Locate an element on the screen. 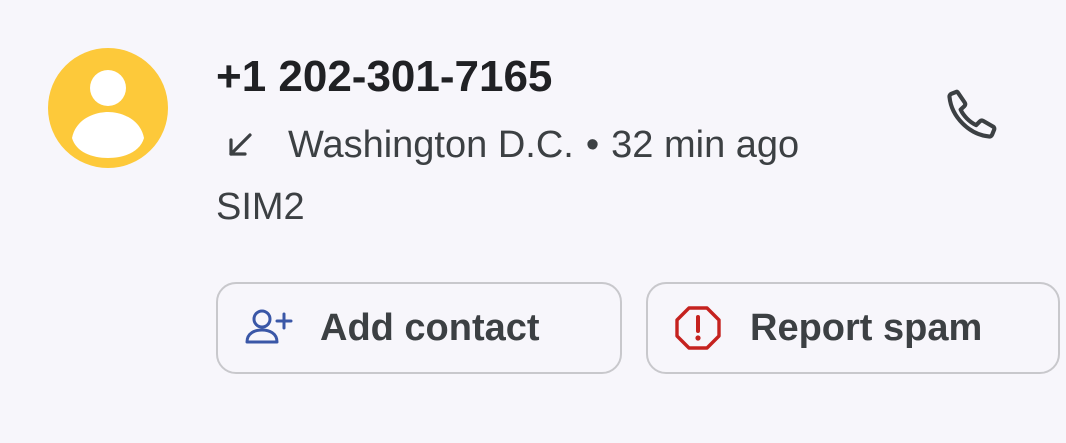  incoming-call-arrow-icon is located at coordinates (240, 144).